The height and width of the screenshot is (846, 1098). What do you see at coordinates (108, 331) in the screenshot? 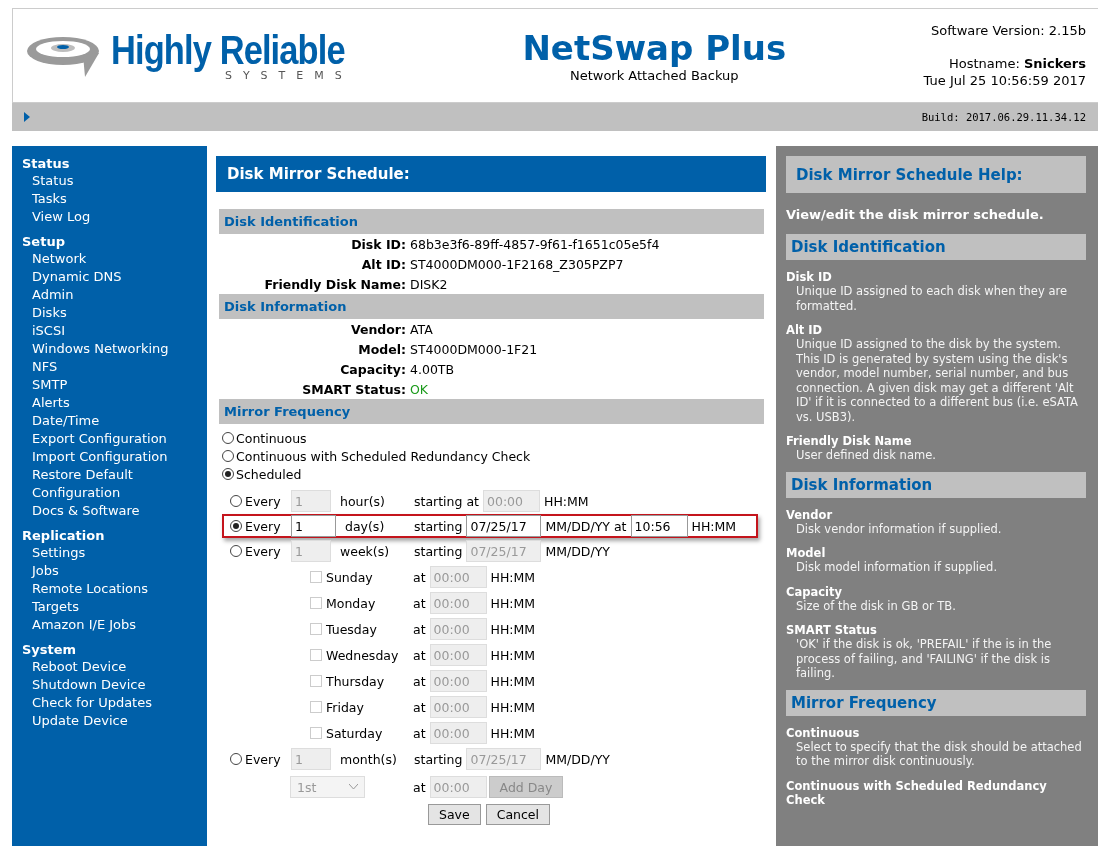
I see `sidebar-link: iSCSI` at bounding box center [108, 331].